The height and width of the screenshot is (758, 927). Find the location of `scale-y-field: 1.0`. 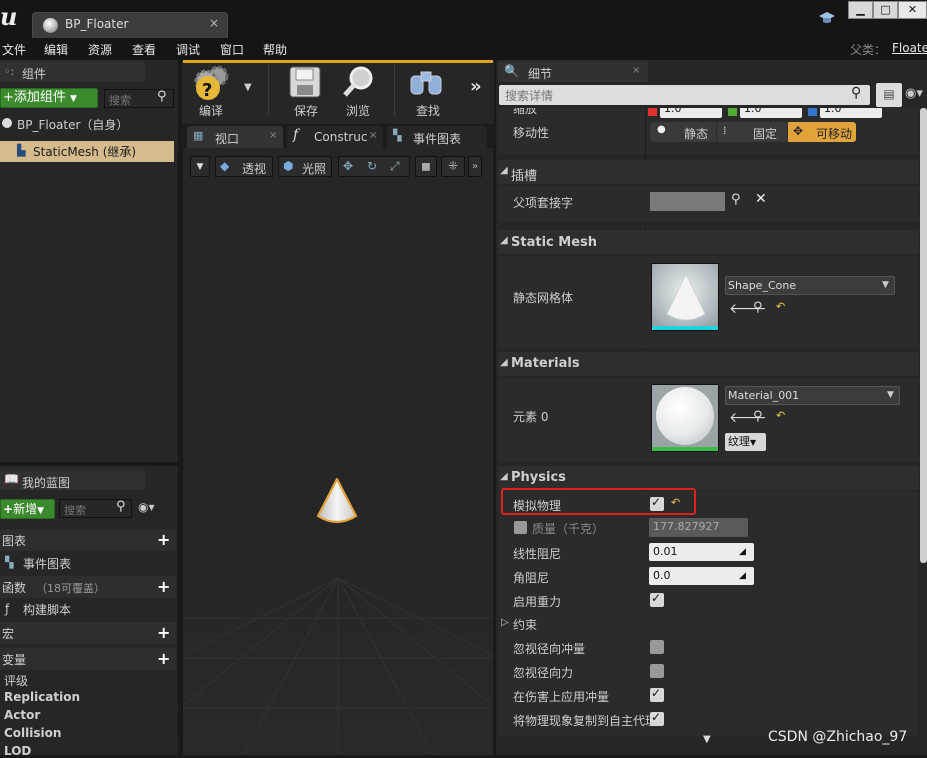

scale-y-field: 1.0 is located at coordinates (771, 113).